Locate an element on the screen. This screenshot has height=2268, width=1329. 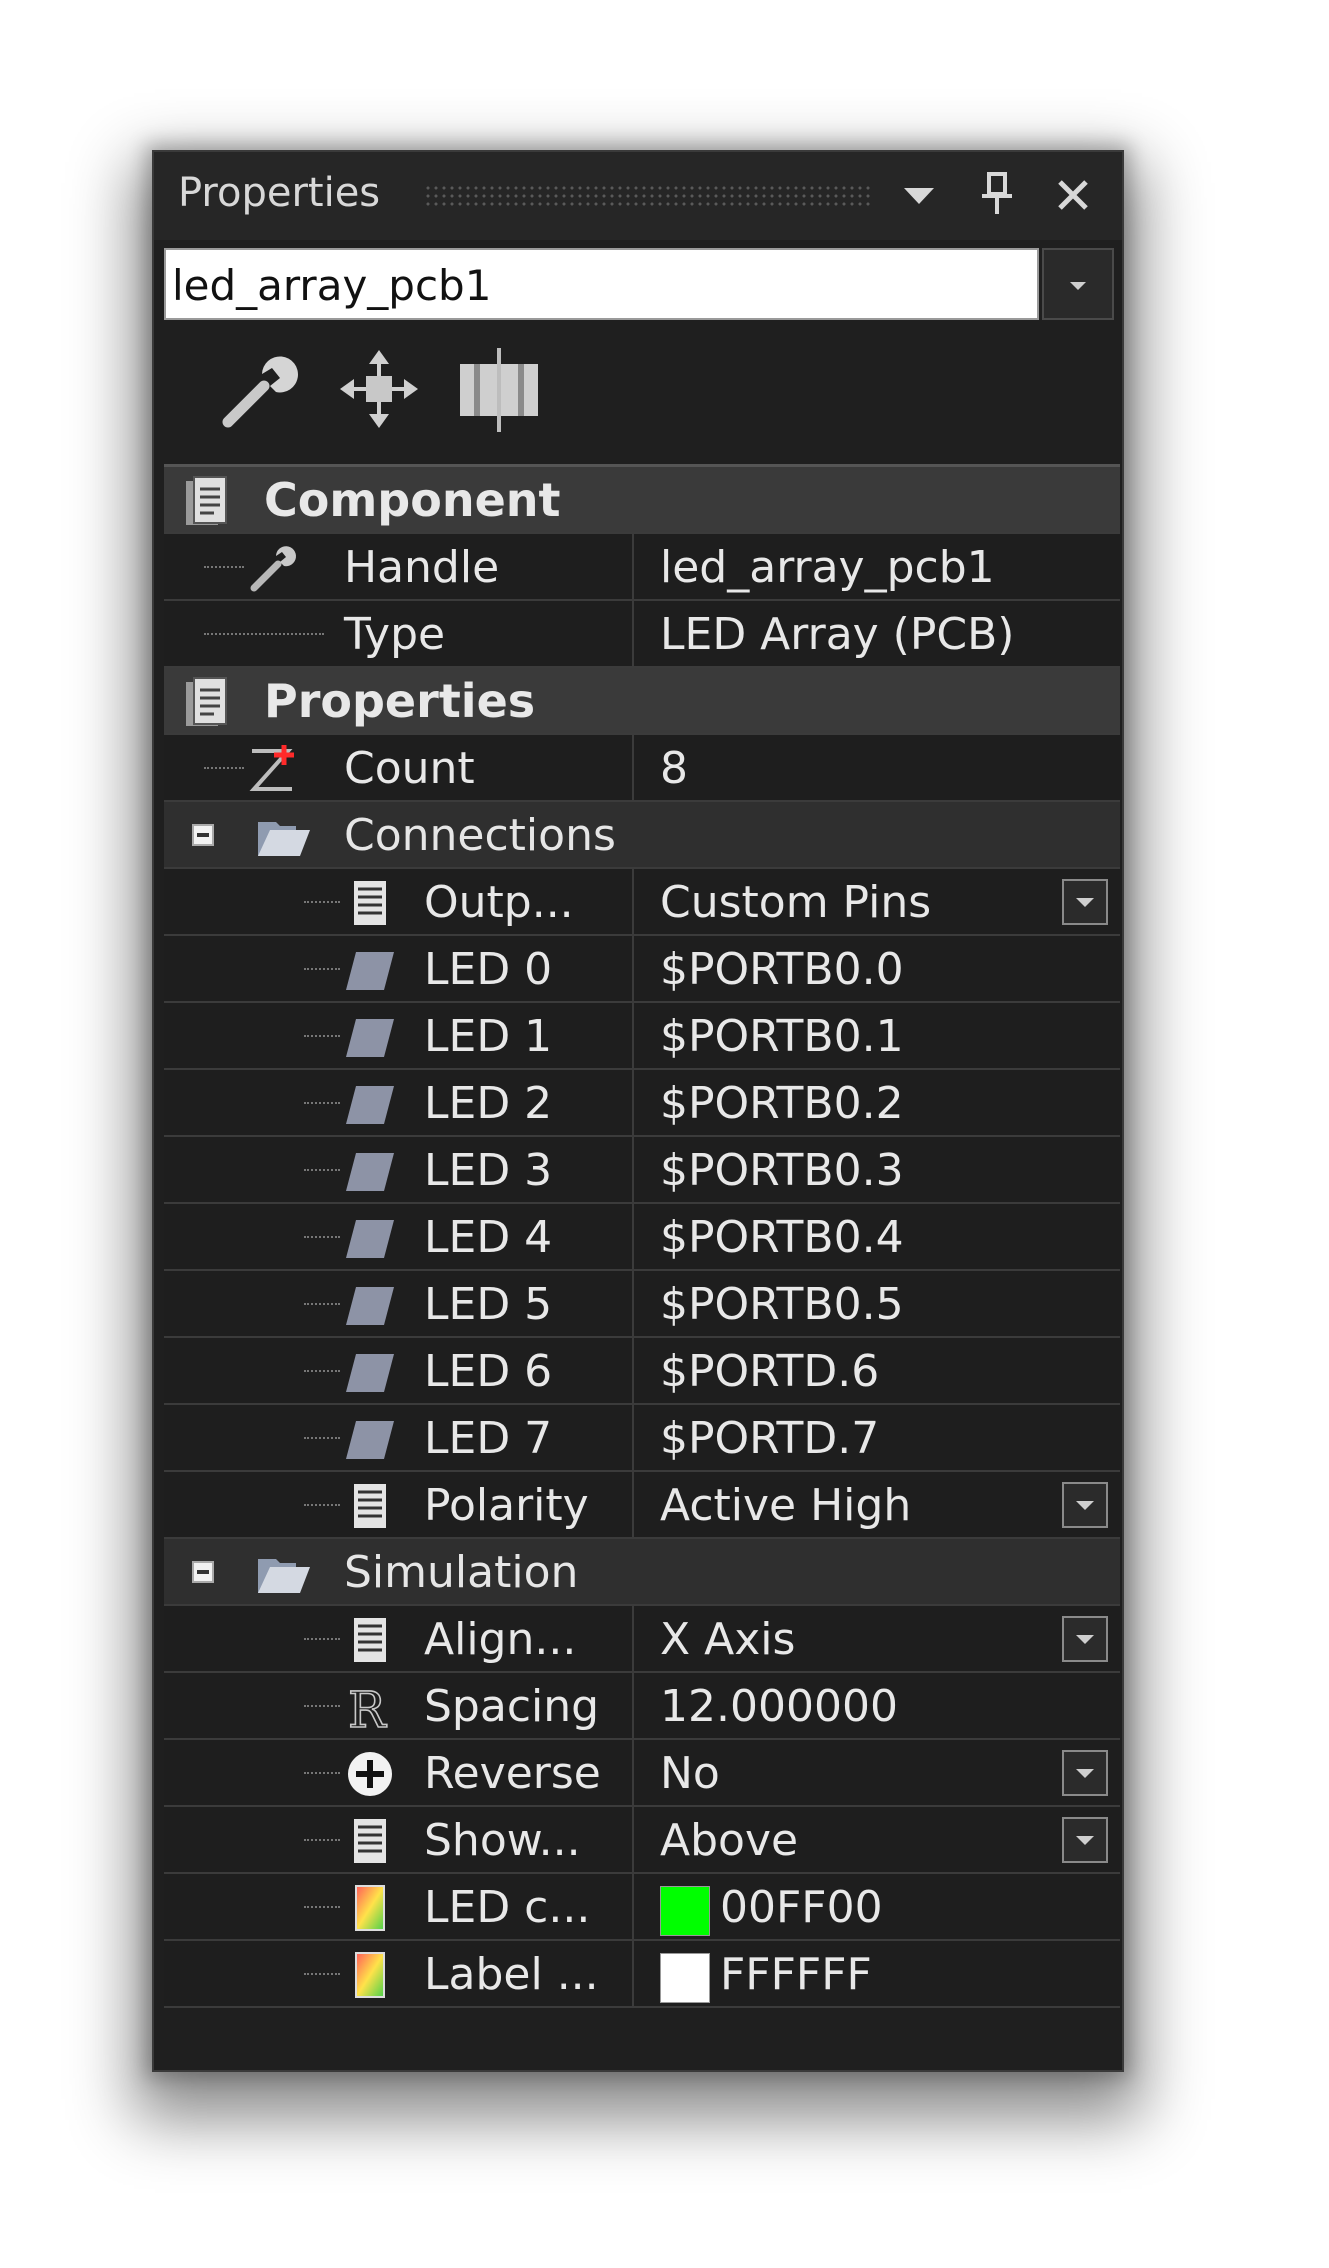
property-row-led: LED 1 $PORTB0.1 is located at coordinates (642, 1036).